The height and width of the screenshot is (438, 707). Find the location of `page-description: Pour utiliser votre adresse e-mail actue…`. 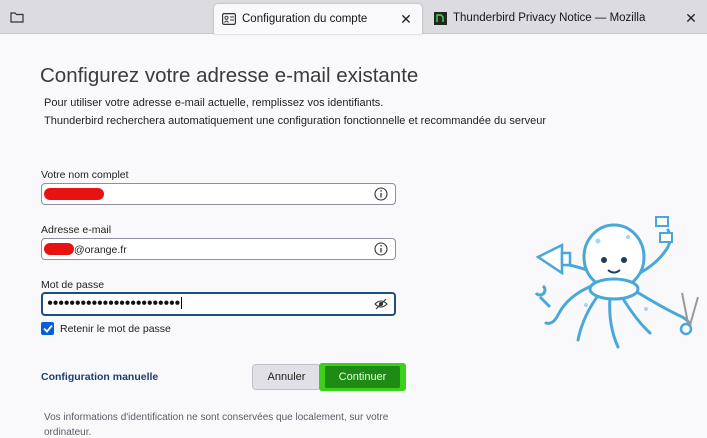

page-description: Pour utiliser votre adresse e-mail actue… is located at coordinates (214, 103).